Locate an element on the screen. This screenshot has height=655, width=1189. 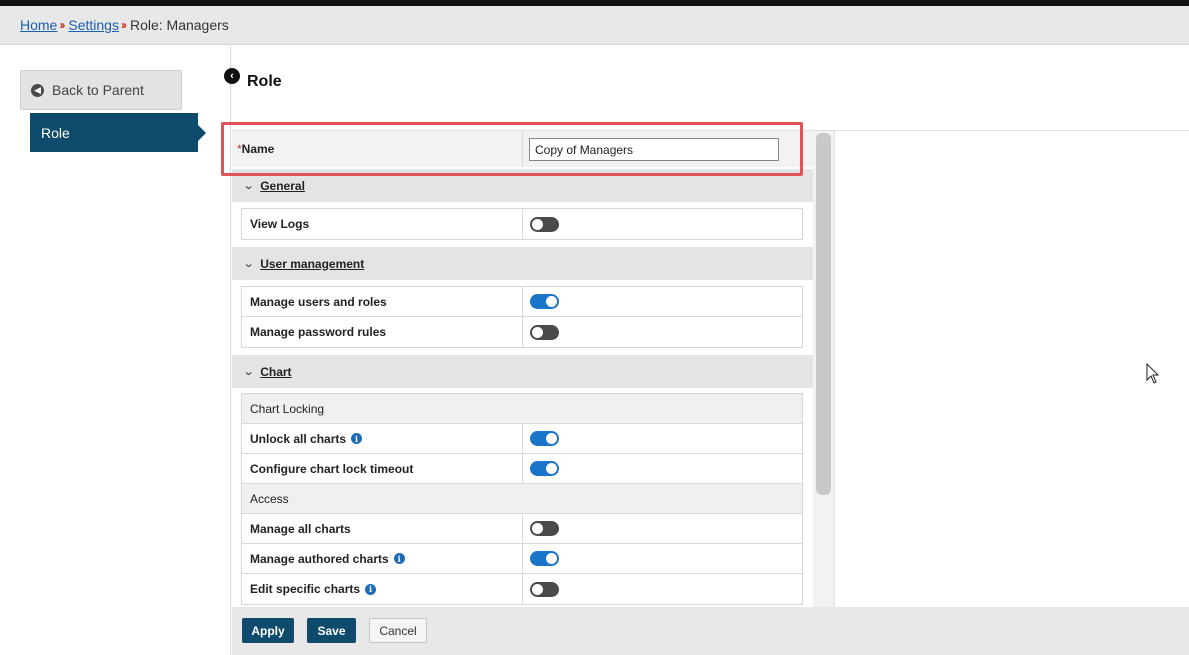
section-chart-header: ⌄ Chart is located at coordinates (522, 371).